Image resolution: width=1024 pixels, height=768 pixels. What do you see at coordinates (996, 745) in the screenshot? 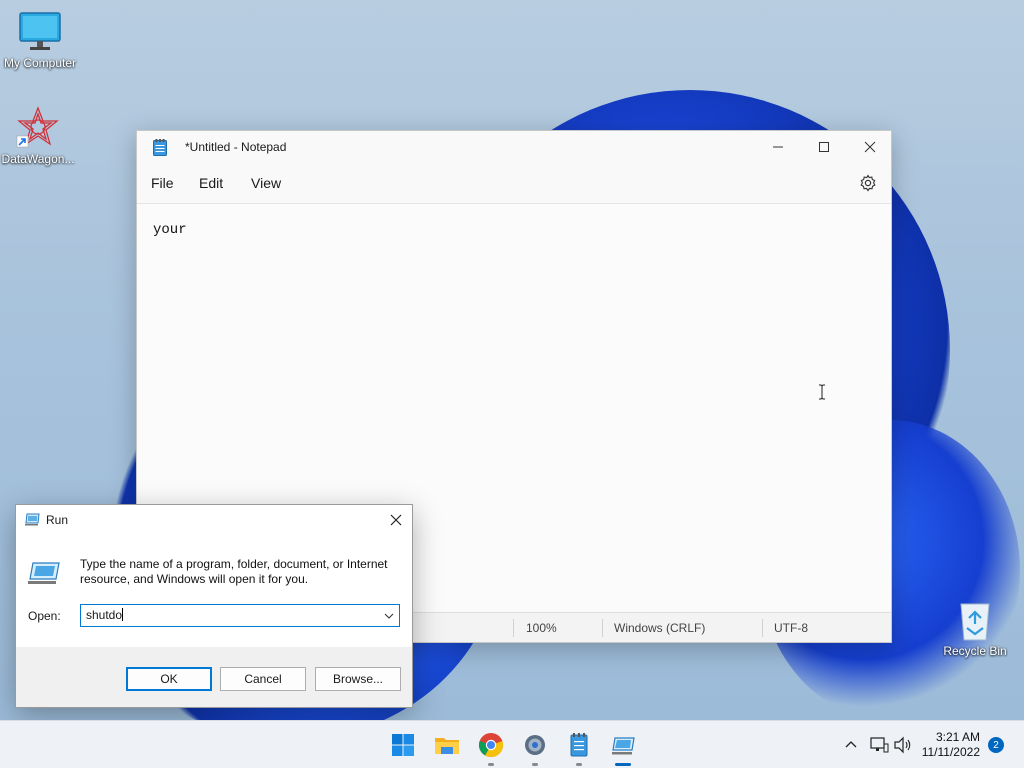
I see `notification-badge: 2` at bounding box center [996, 745].